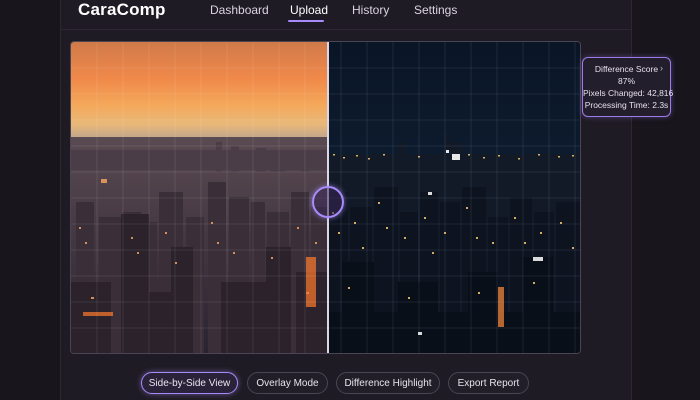  Describe the element at coordinates (626, 81) in the screenshot. I see `score-value: 87%` at that location.